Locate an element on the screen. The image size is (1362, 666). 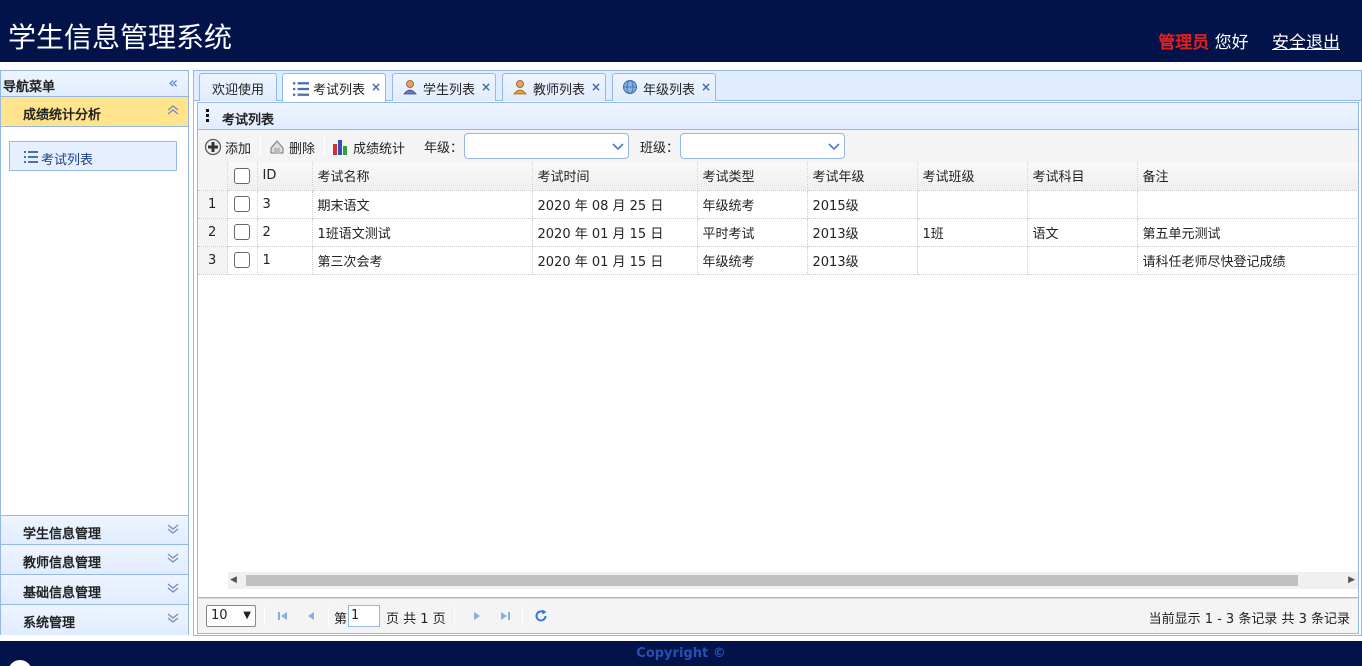
row-select-cell is located at coordinates (242, 232).